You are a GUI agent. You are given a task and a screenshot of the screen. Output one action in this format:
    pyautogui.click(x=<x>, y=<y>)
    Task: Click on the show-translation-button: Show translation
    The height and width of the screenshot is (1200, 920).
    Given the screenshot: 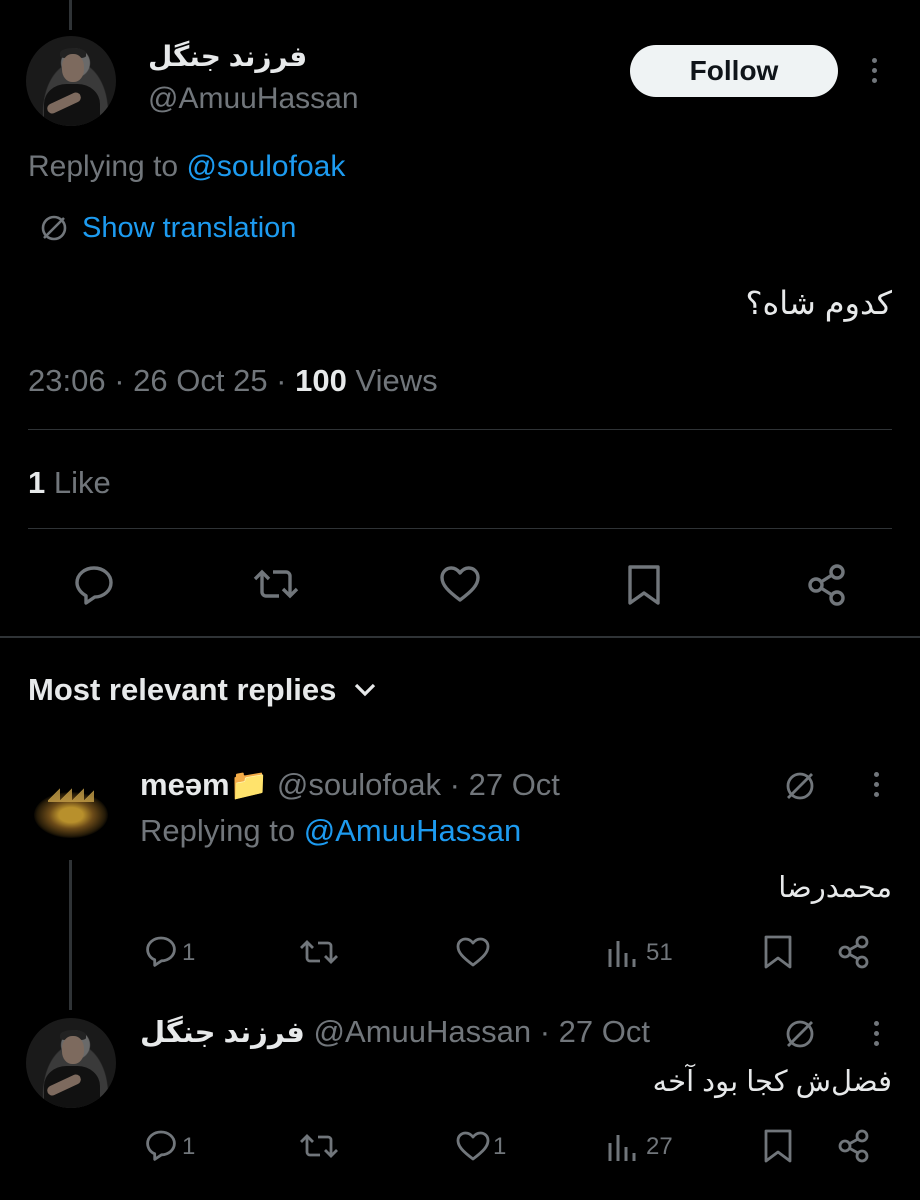 What is the action you would take?
    pyautogui.click(x=167, y=228)
    